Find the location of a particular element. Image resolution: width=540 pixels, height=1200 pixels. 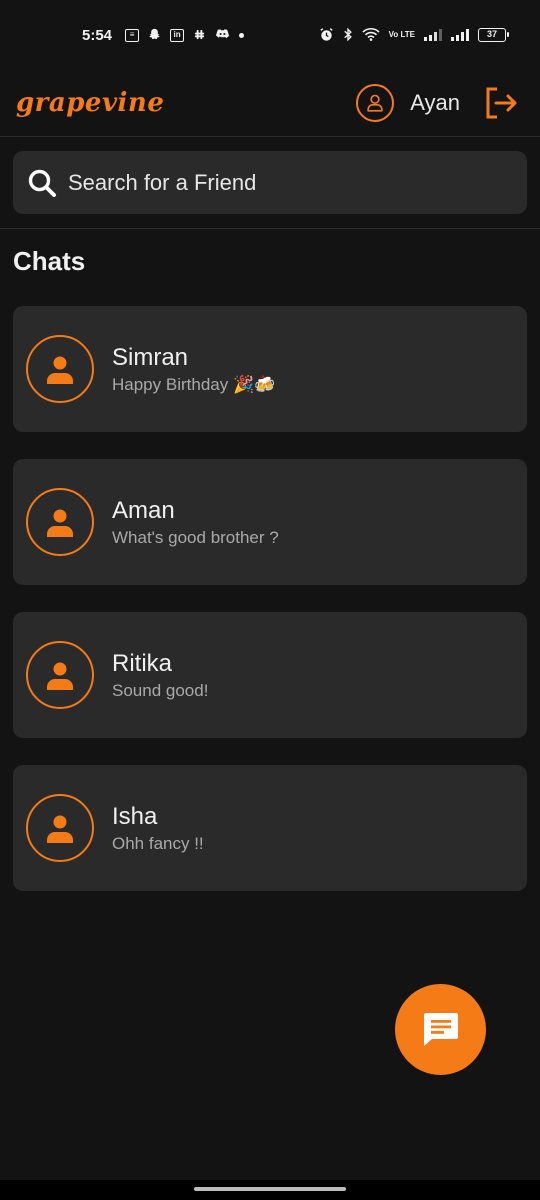

search-icon is located at coordinates (42, 183).